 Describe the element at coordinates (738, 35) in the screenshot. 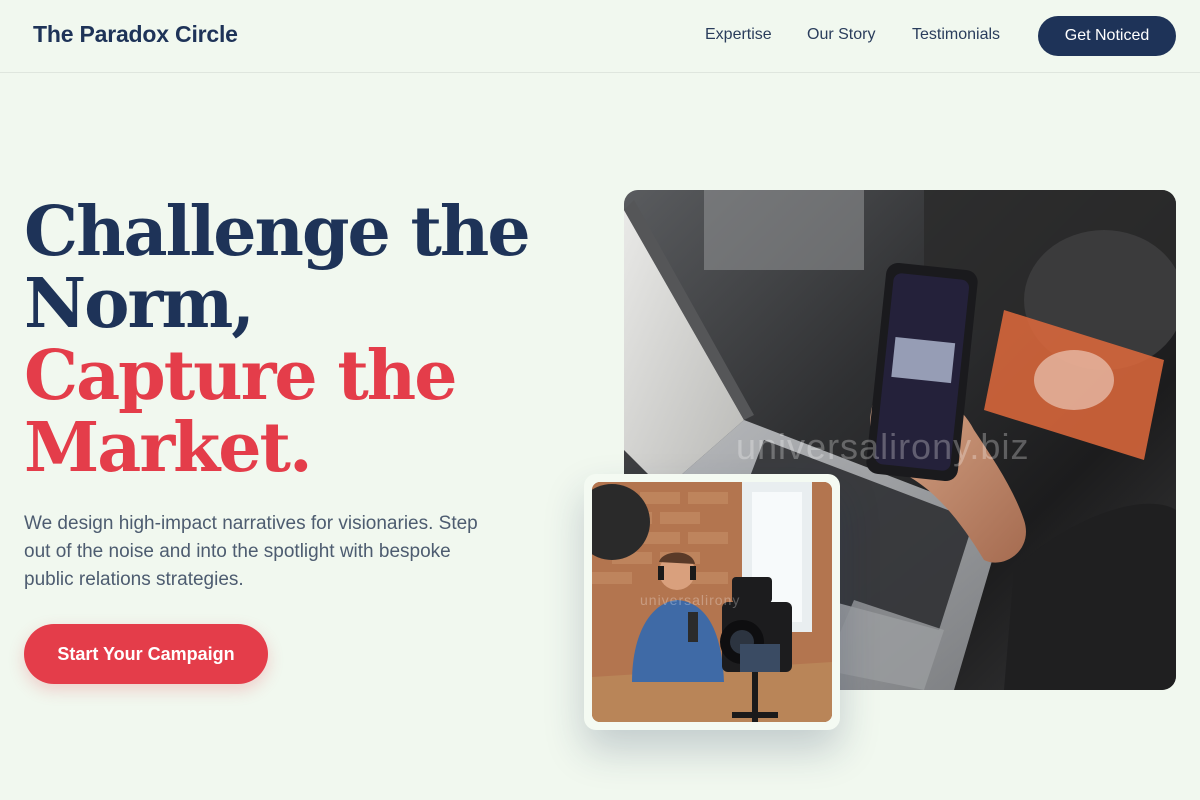

I see `nav-link-expertise: Expertise` at that location.